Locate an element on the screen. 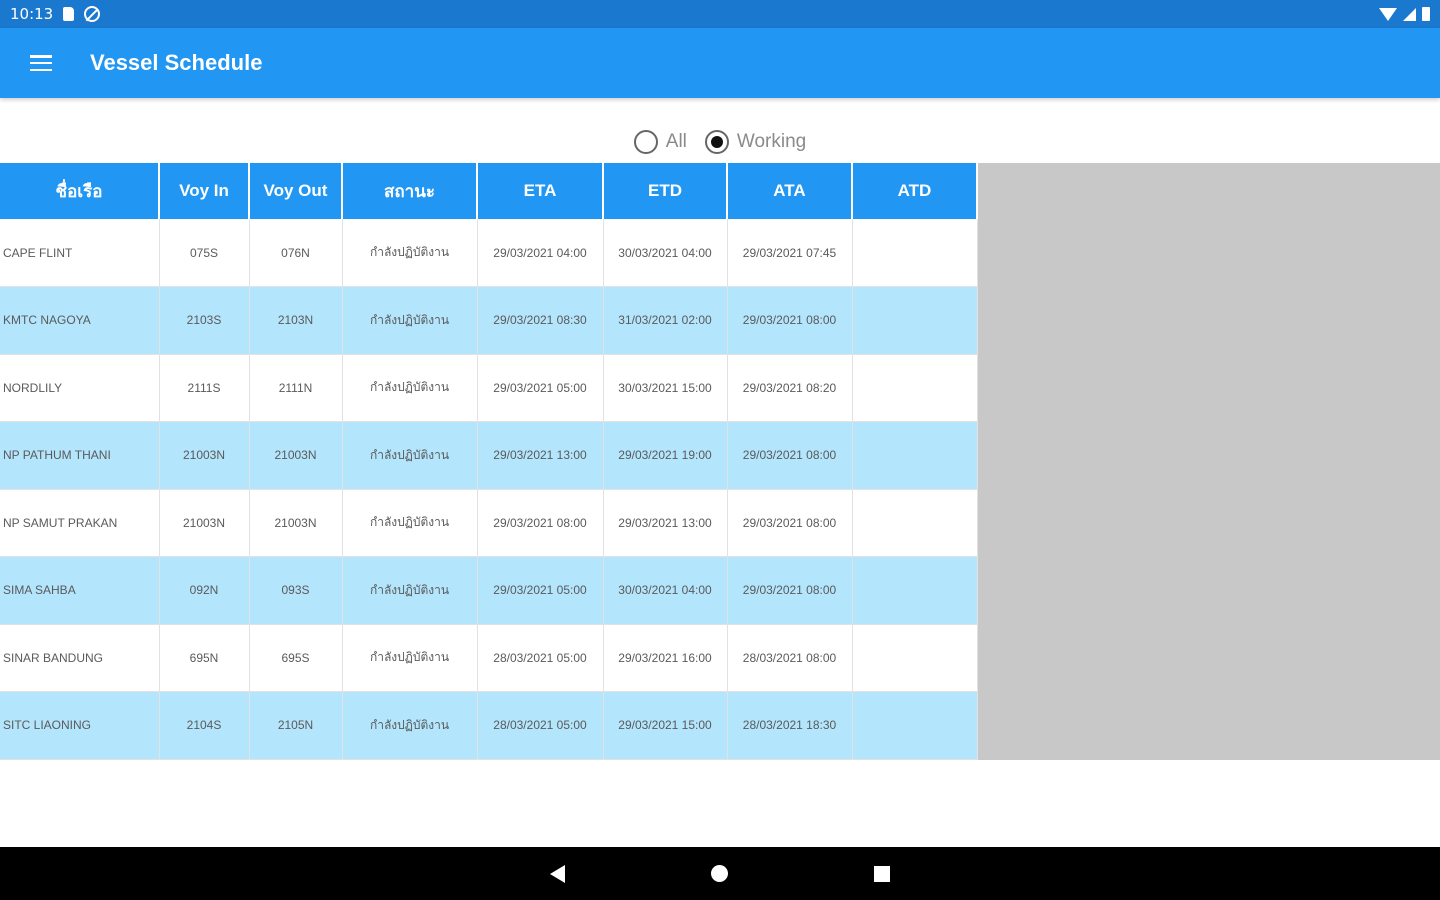  cell-eta: 29/03/2021 08:30 is located at coordinates (540, 320).